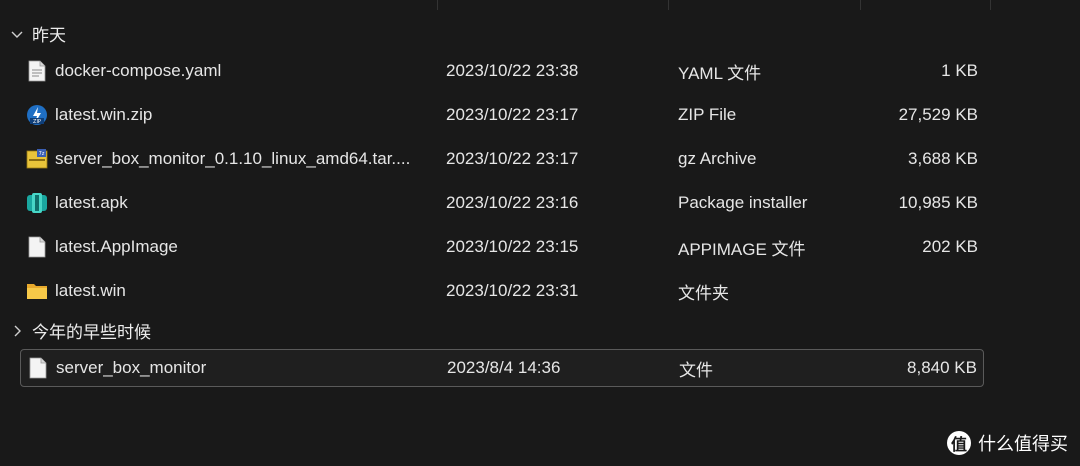 The image size is (1080, 466). Describe the element at coordinates (49, 35) in the screenshot. I see `group-label: 昨天` at that location.